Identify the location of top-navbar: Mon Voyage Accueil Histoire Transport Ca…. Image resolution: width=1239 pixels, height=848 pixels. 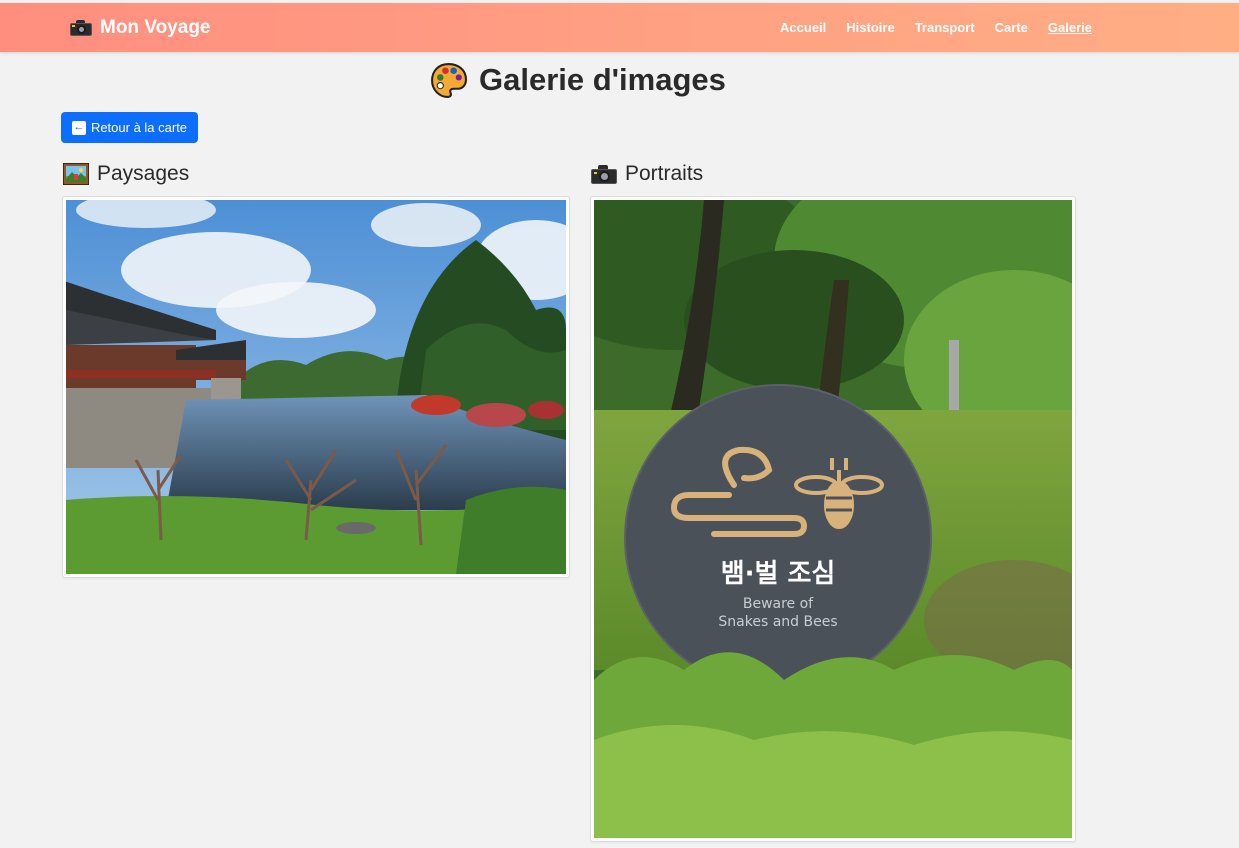
(619, 27).